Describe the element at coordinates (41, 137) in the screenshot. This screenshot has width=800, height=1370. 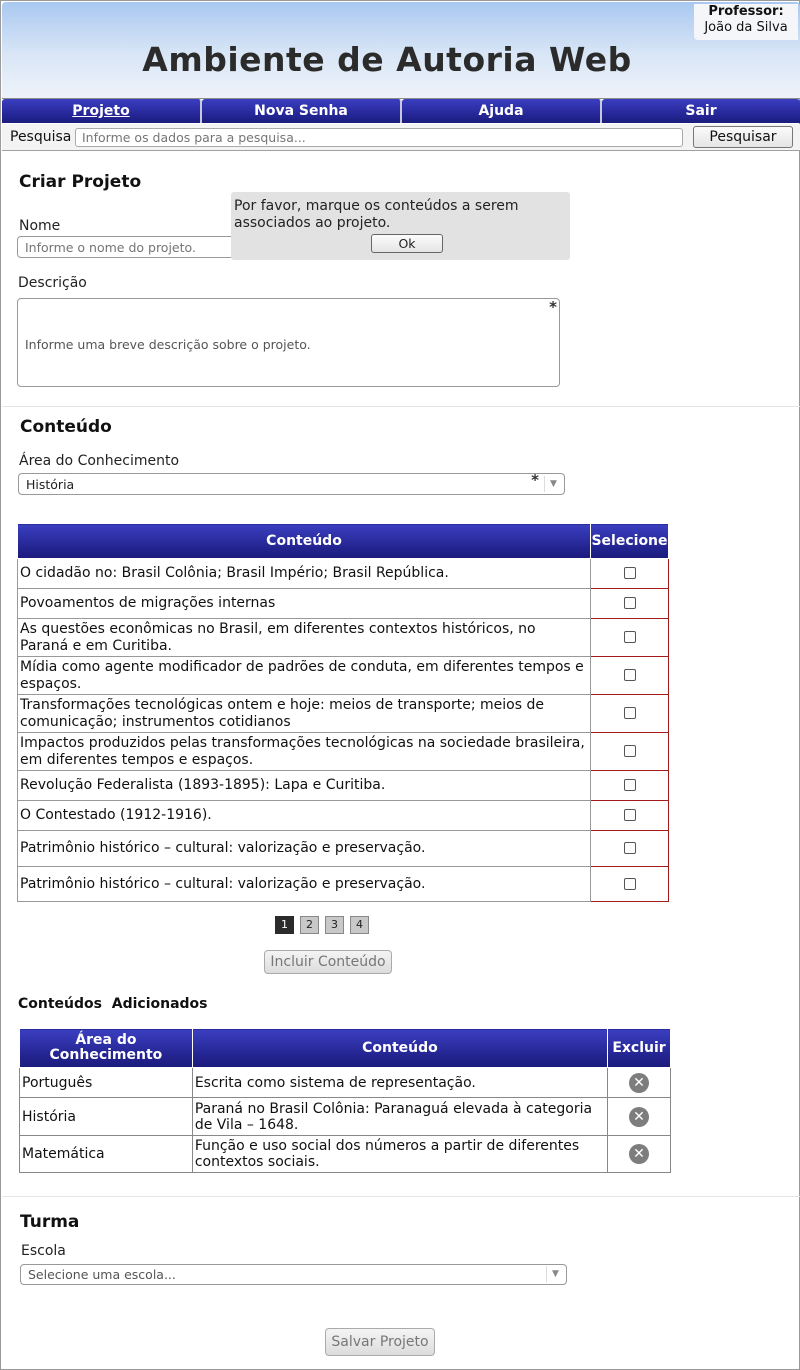
I see `search-label: Pesquisa` at that location.